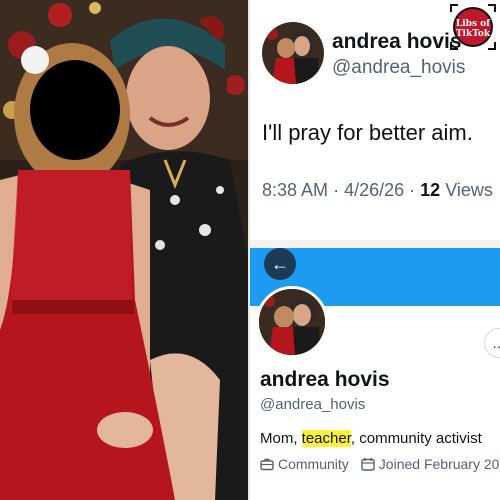  Describe the element at coordinates (416, 438) in the screenshot. I see `bio-text: , community activist` at that location.